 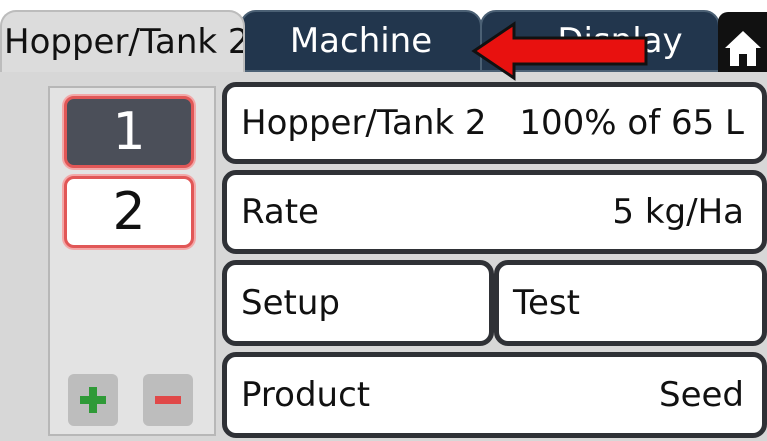 I want to click on setup-label: Setup, so click(x=290, y=303).